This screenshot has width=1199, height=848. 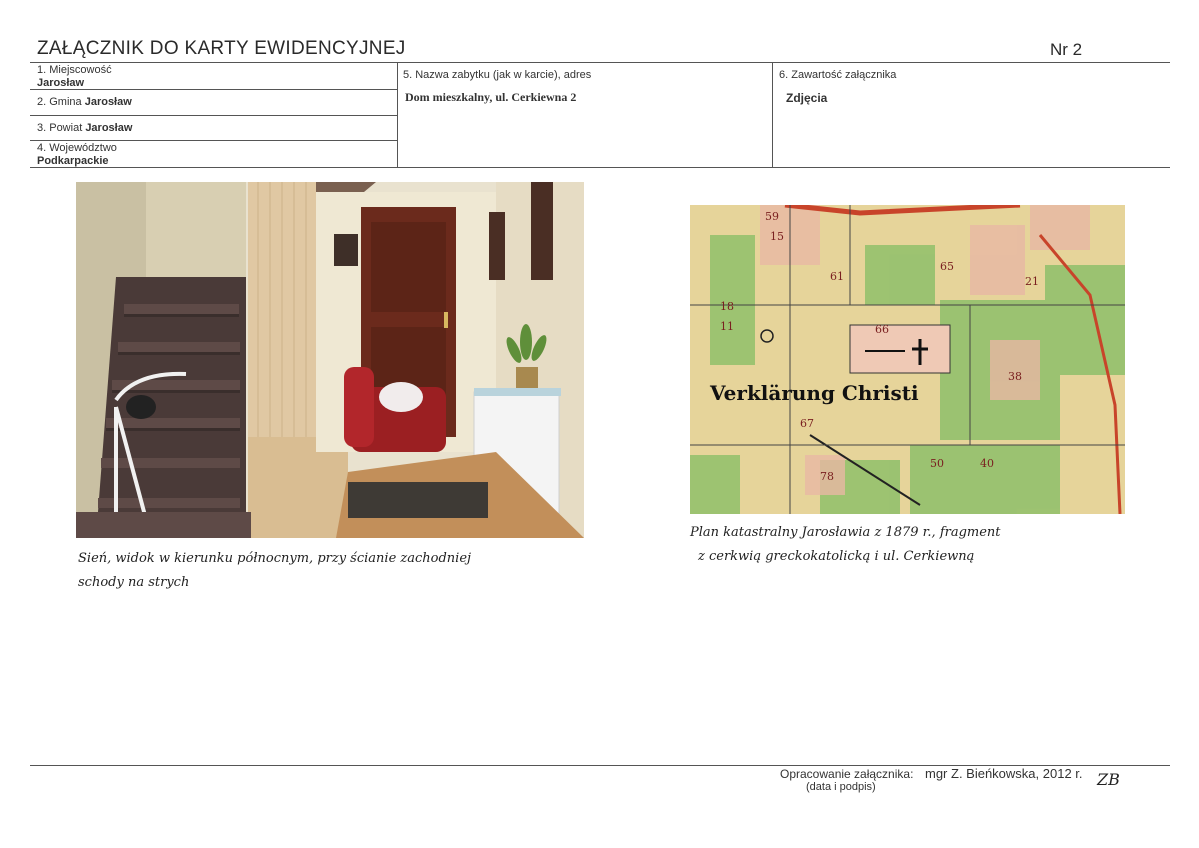 What do you see at coordinates (60, 128) in the screenshot?
I see `powiat-label: 3. Powiat` at bounding box center [60, 128].